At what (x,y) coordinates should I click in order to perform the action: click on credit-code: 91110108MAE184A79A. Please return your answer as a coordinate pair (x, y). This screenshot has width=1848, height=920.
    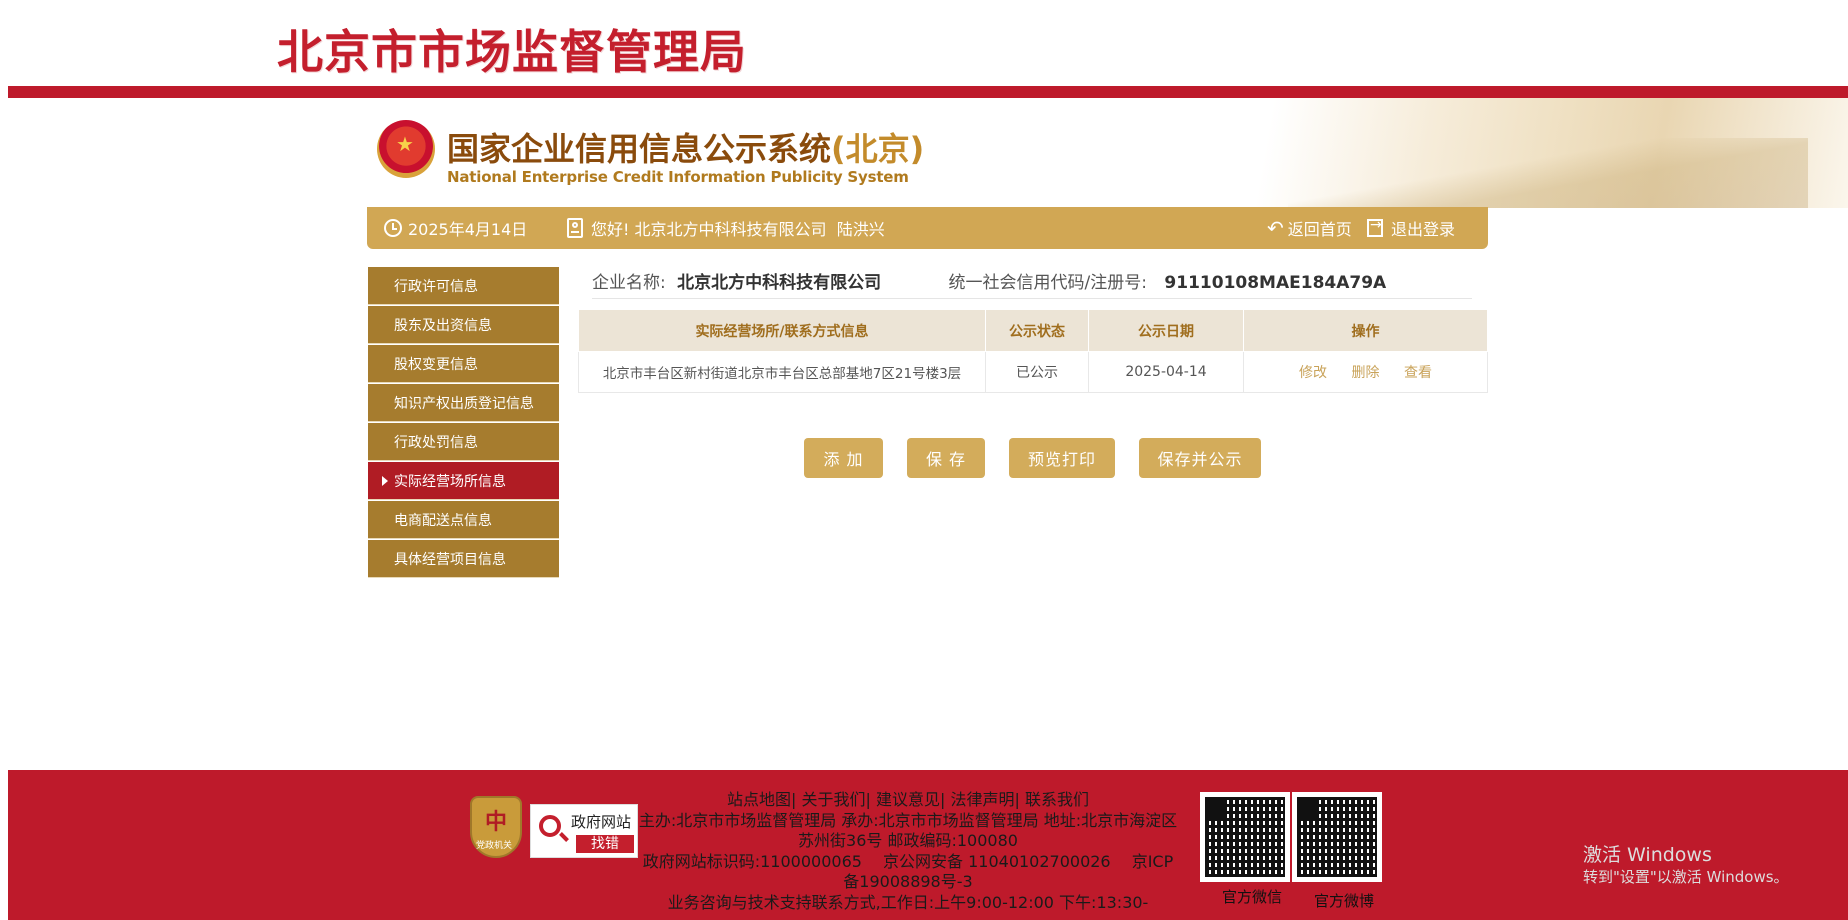
    Looking at the image, I should click on (1275, 283).